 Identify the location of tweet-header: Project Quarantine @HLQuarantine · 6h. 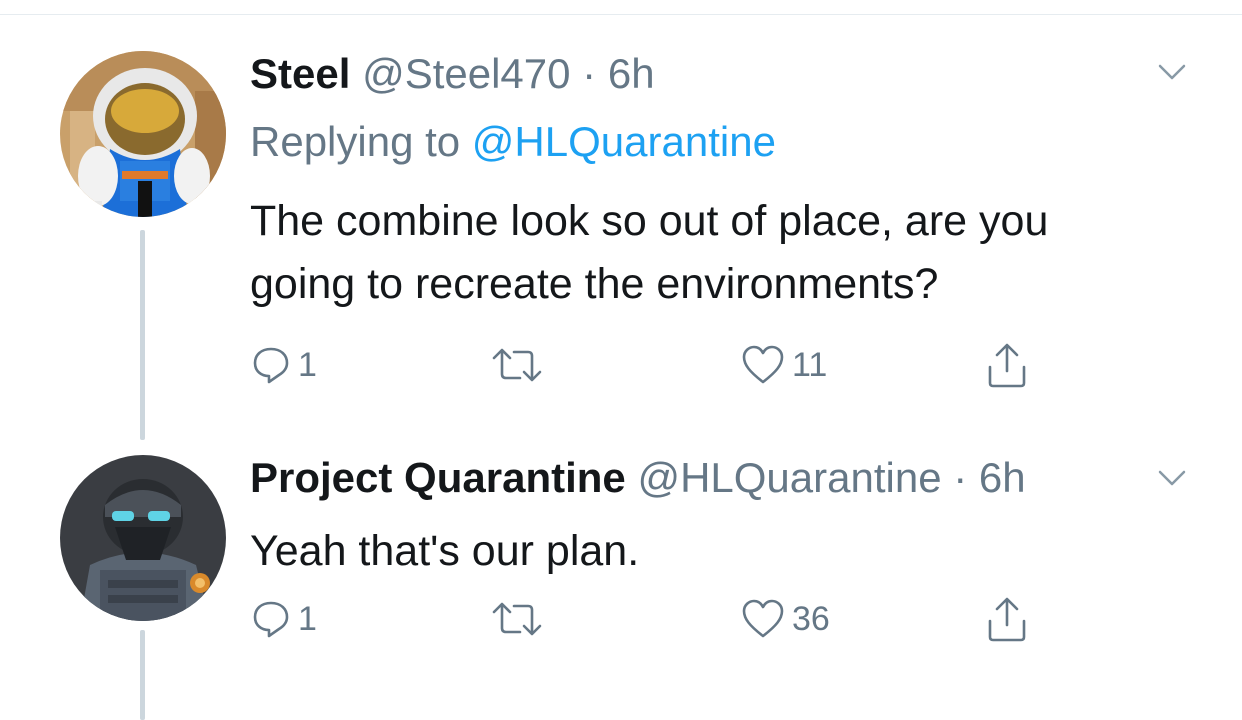
(638, 478).